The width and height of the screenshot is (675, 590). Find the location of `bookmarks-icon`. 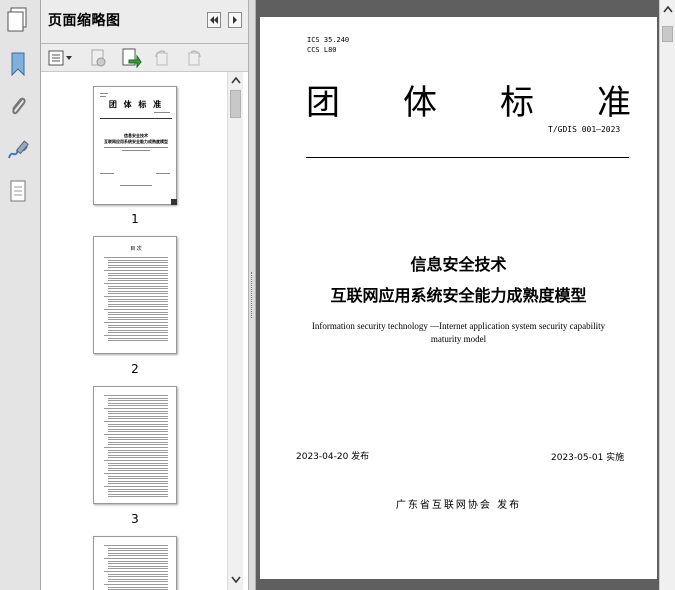

bookmarks-icon is located at coordinates (18, 64).